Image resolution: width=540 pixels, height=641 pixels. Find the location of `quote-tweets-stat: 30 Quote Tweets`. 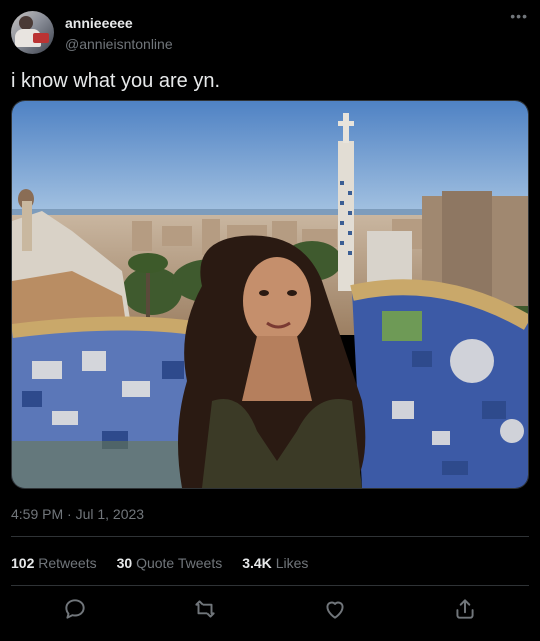

quote-tweets-stat: 30 Quote Tweets is located at coordinates (170, 563).